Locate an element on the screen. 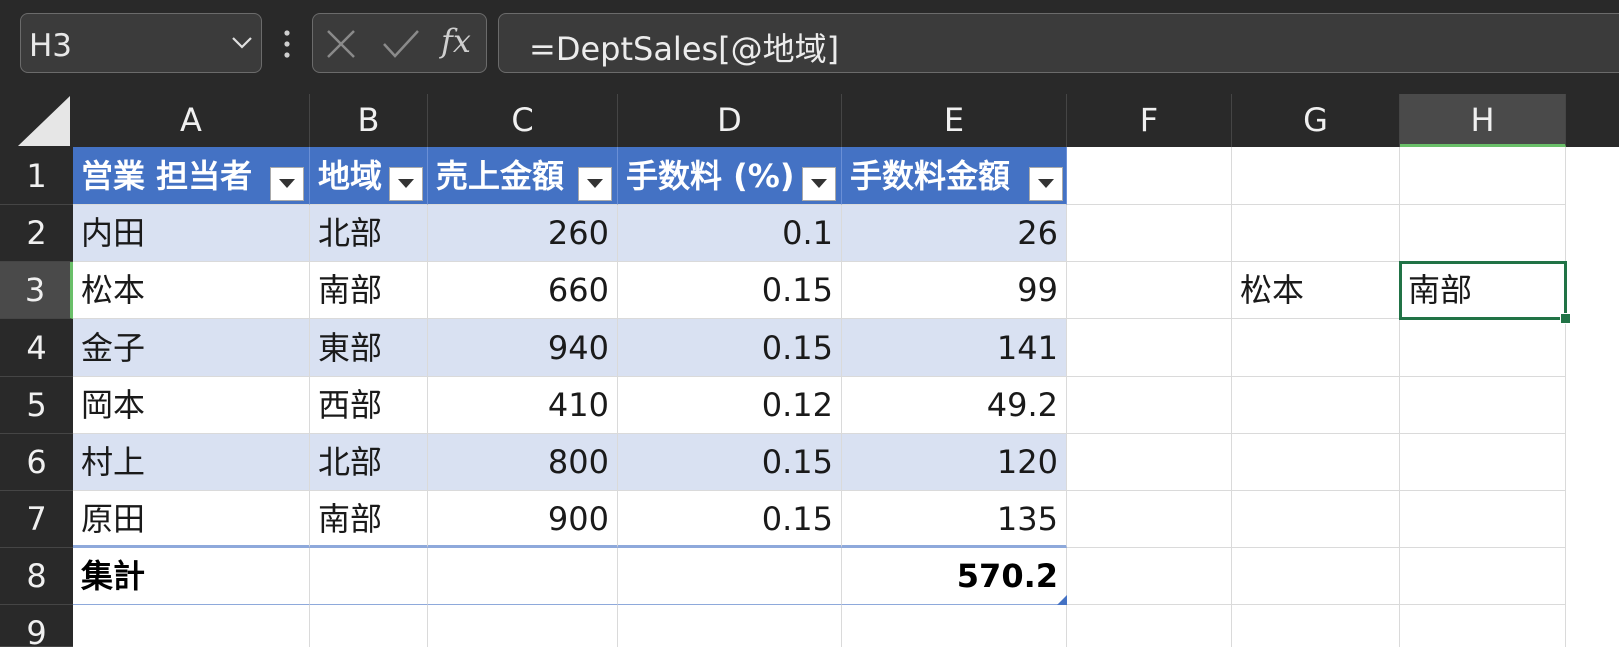 Image resolution: width=1619 pixels, height=647 pixels. table-cell: 49.2 is located at coordinates (954, 405).